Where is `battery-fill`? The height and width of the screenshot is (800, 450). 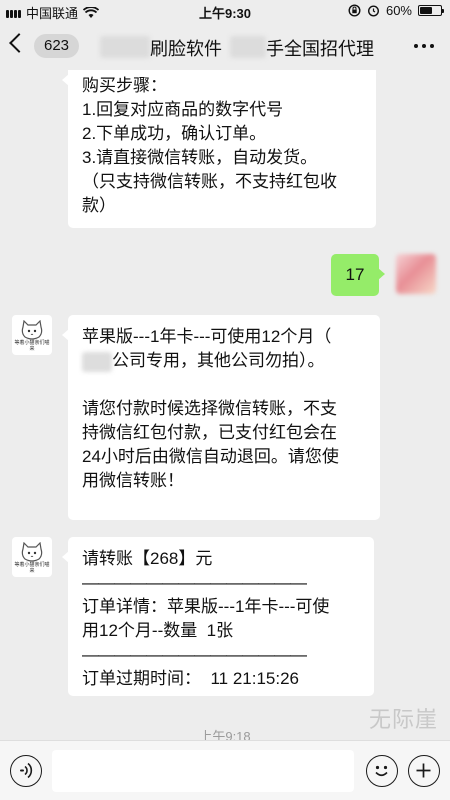 battery-fill is located at coordinates (426, 10).